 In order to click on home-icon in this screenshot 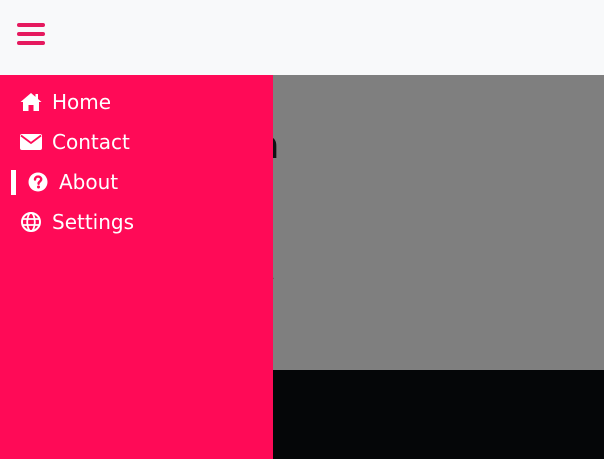, I will do `click(31, 102)`.